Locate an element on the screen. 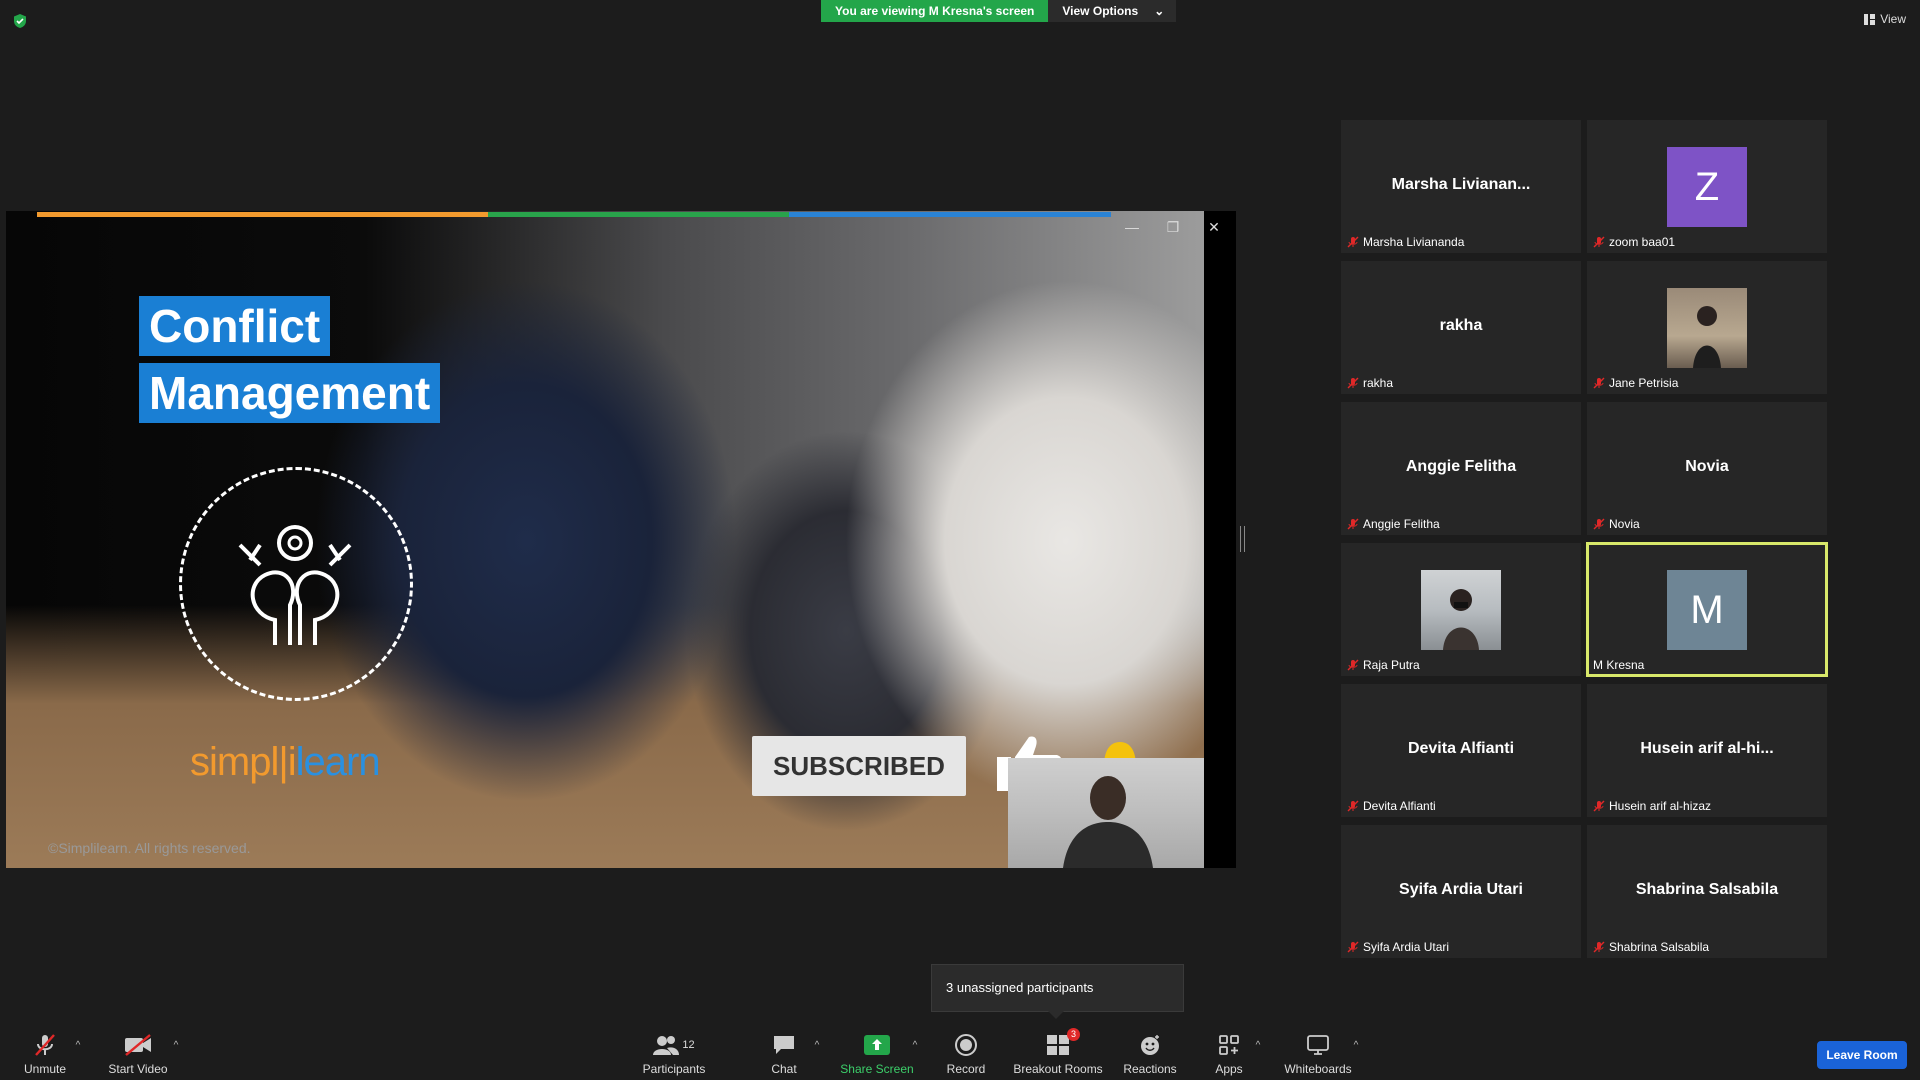 Image resolution: width=1920 pixels, height=1080 pixels. audio-options-caret: ^ is located at coordinates (78, 1045).